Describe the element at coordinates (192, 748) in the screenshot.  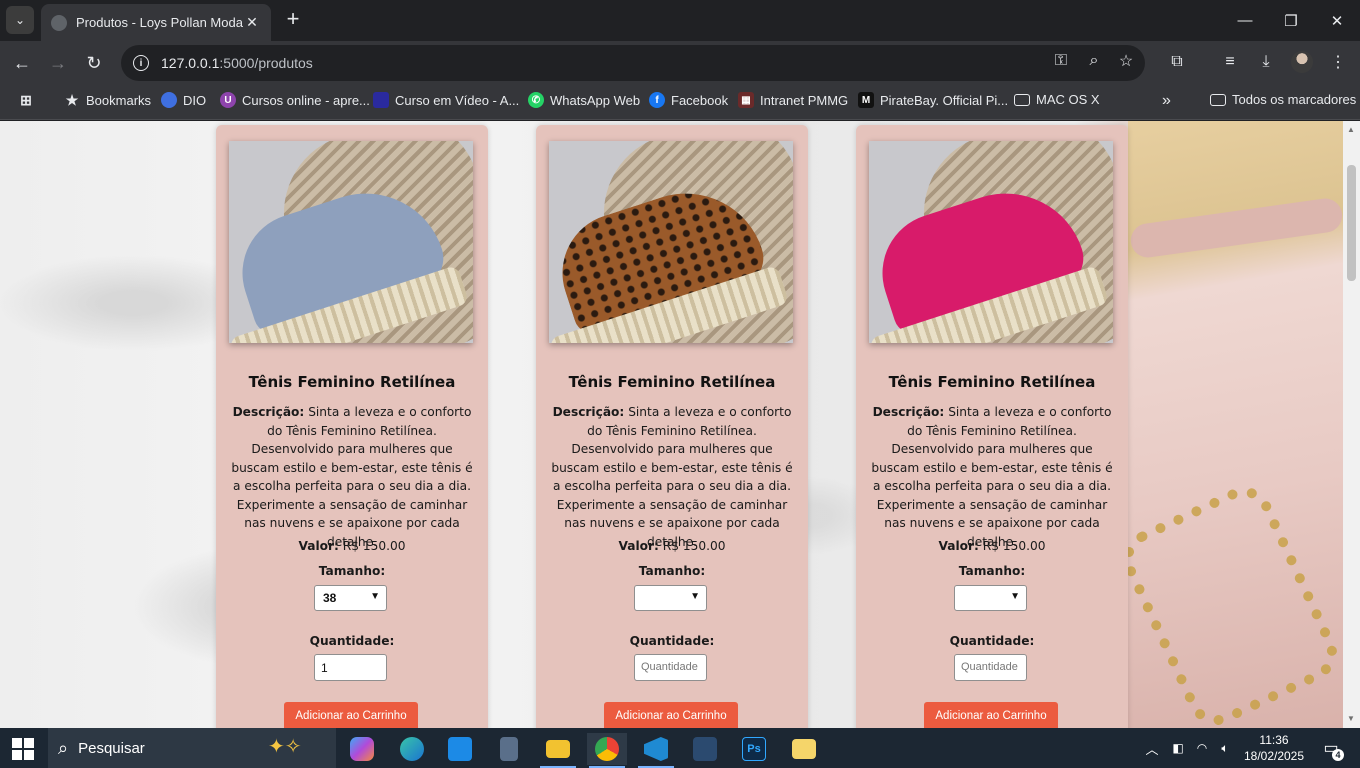
I see `taskbar-search-box: ⌕ Pesquisar ✦✧` at that location.